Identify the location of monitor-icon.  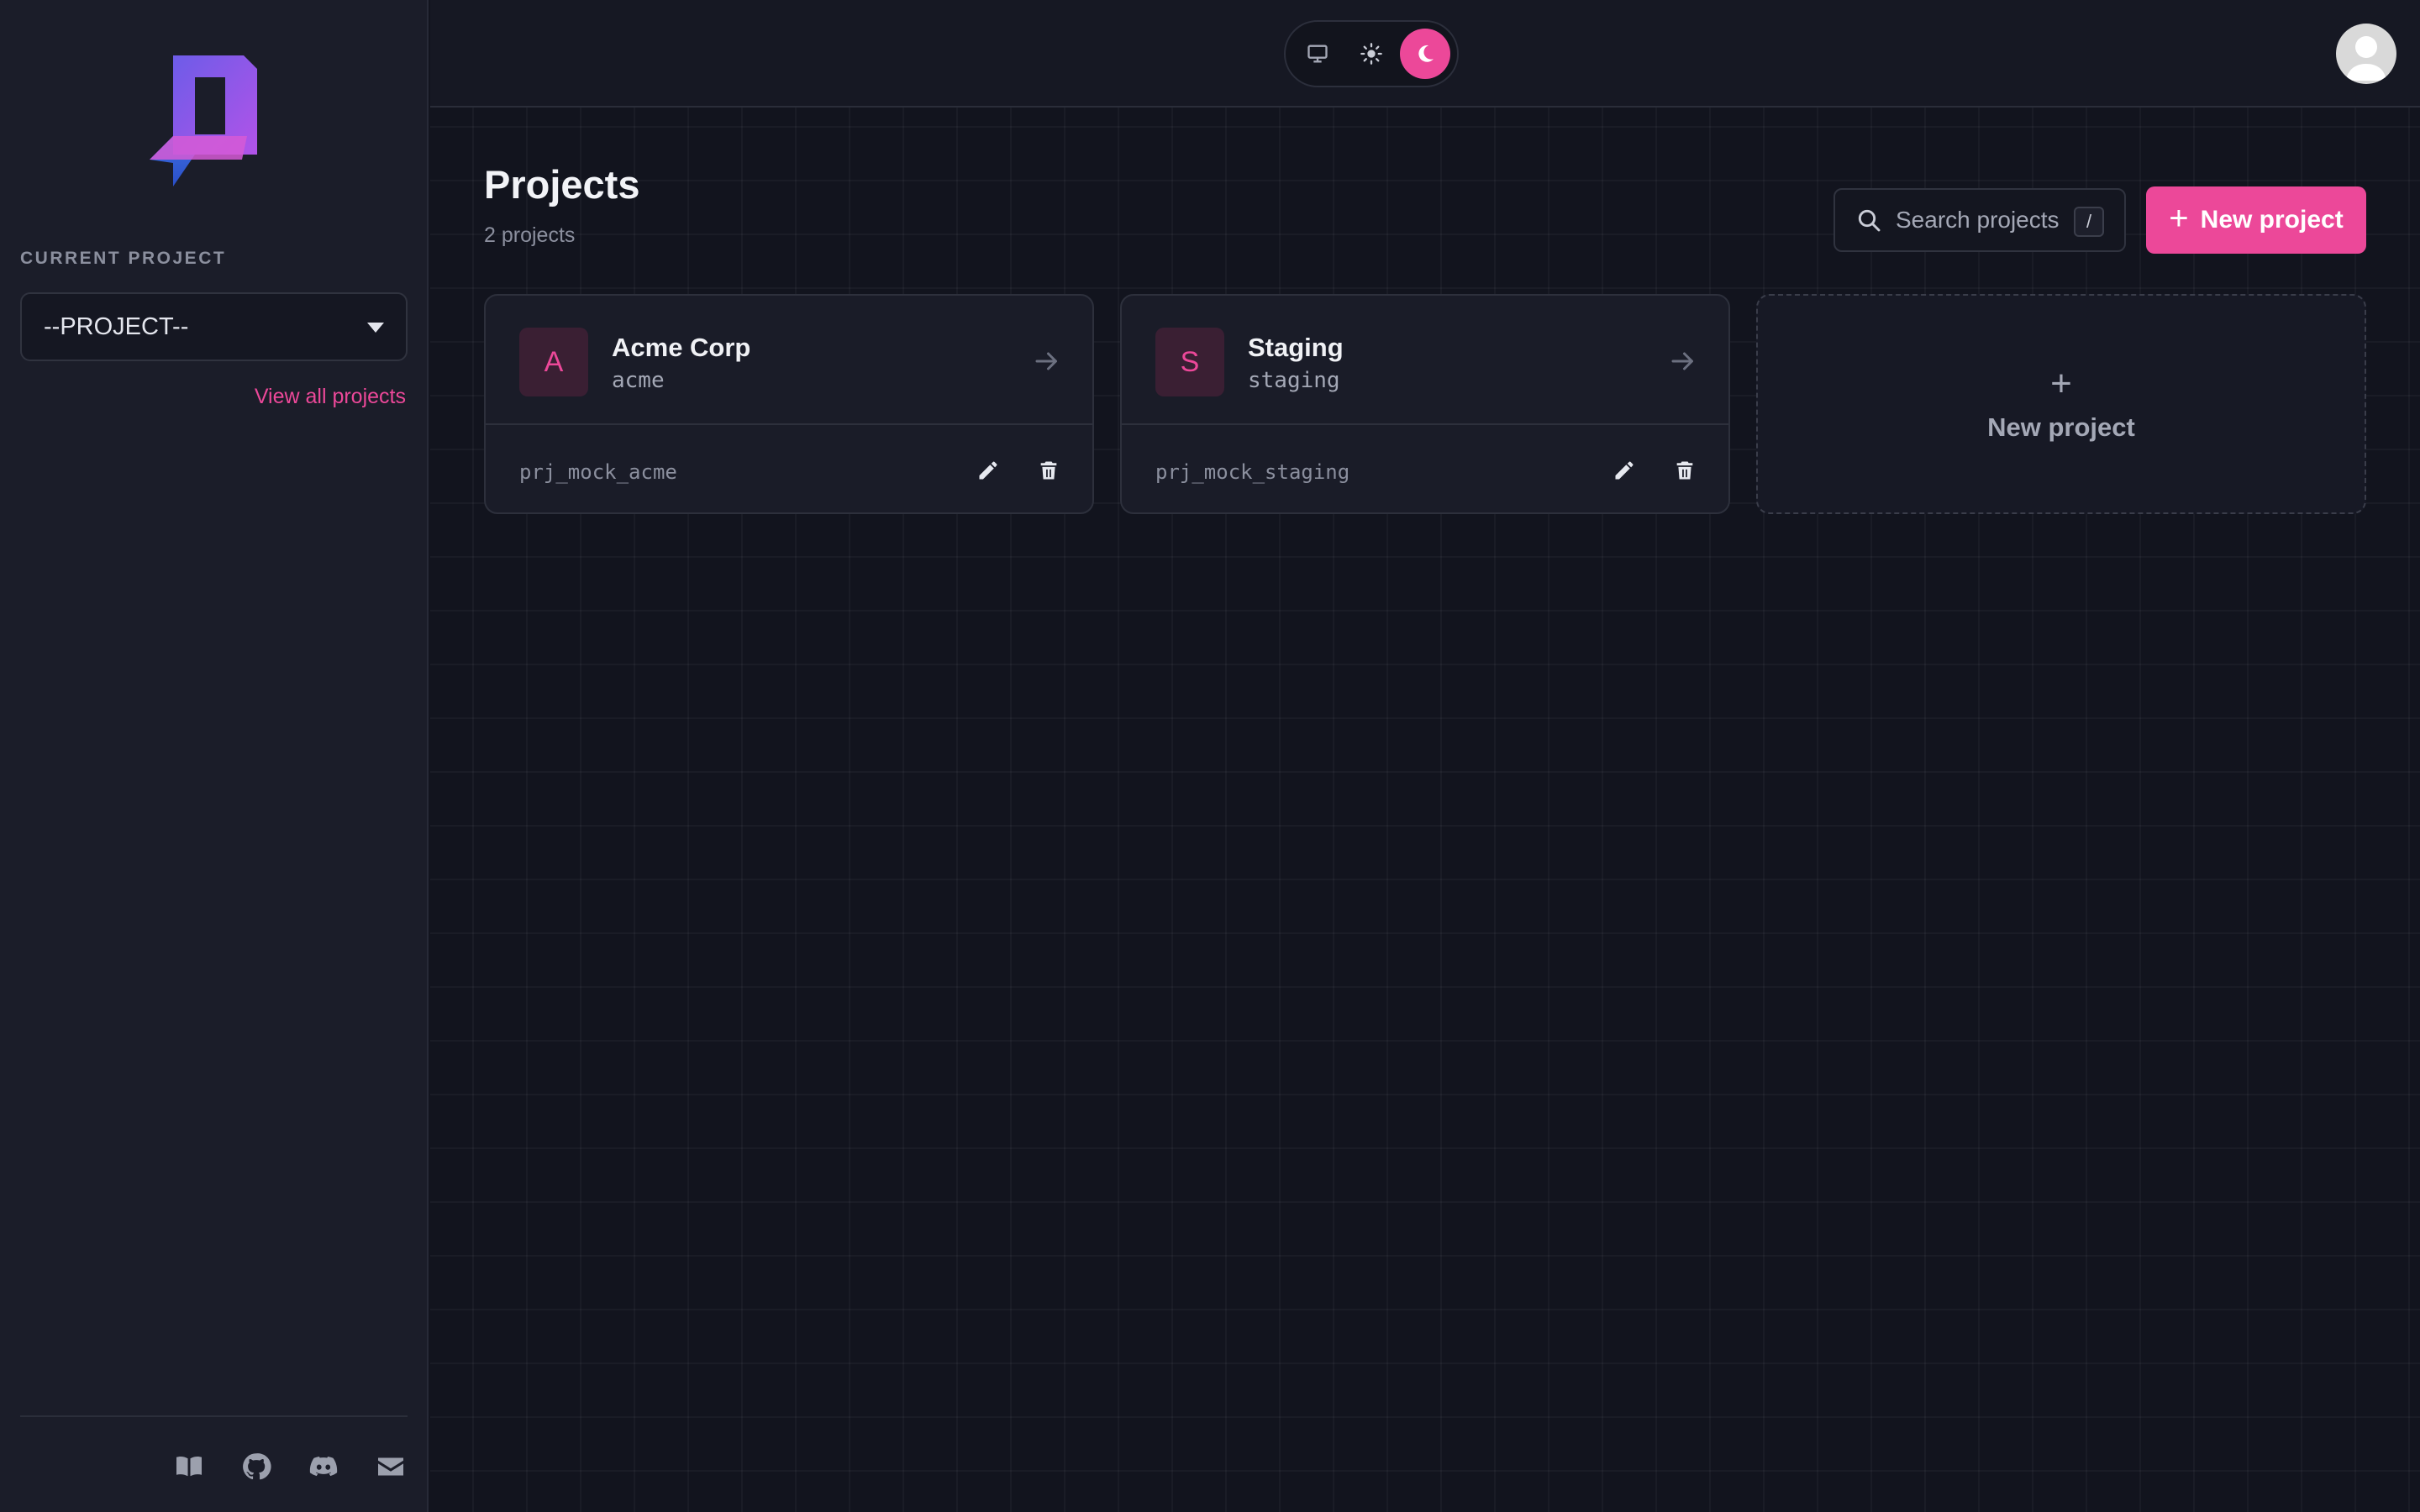
(1317, 54).